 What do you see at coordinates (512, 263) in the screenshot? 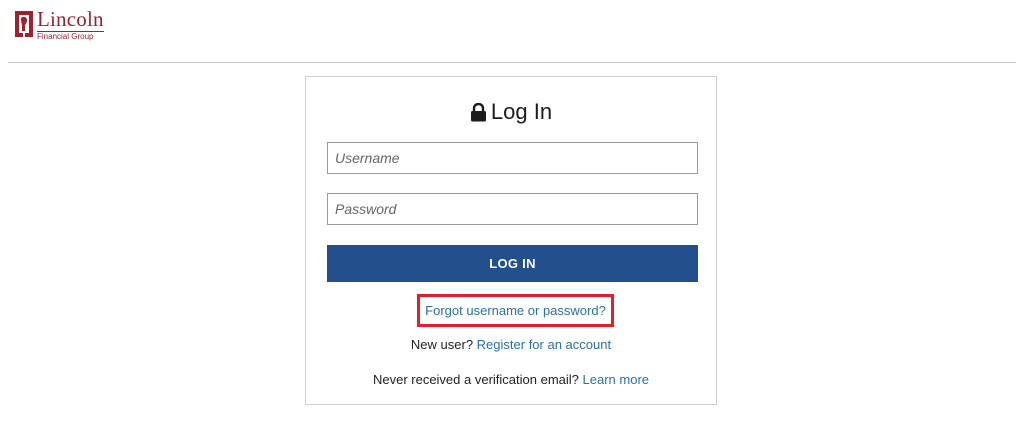
I see `login-button: LOG IN` at bounding box center [512, 263].